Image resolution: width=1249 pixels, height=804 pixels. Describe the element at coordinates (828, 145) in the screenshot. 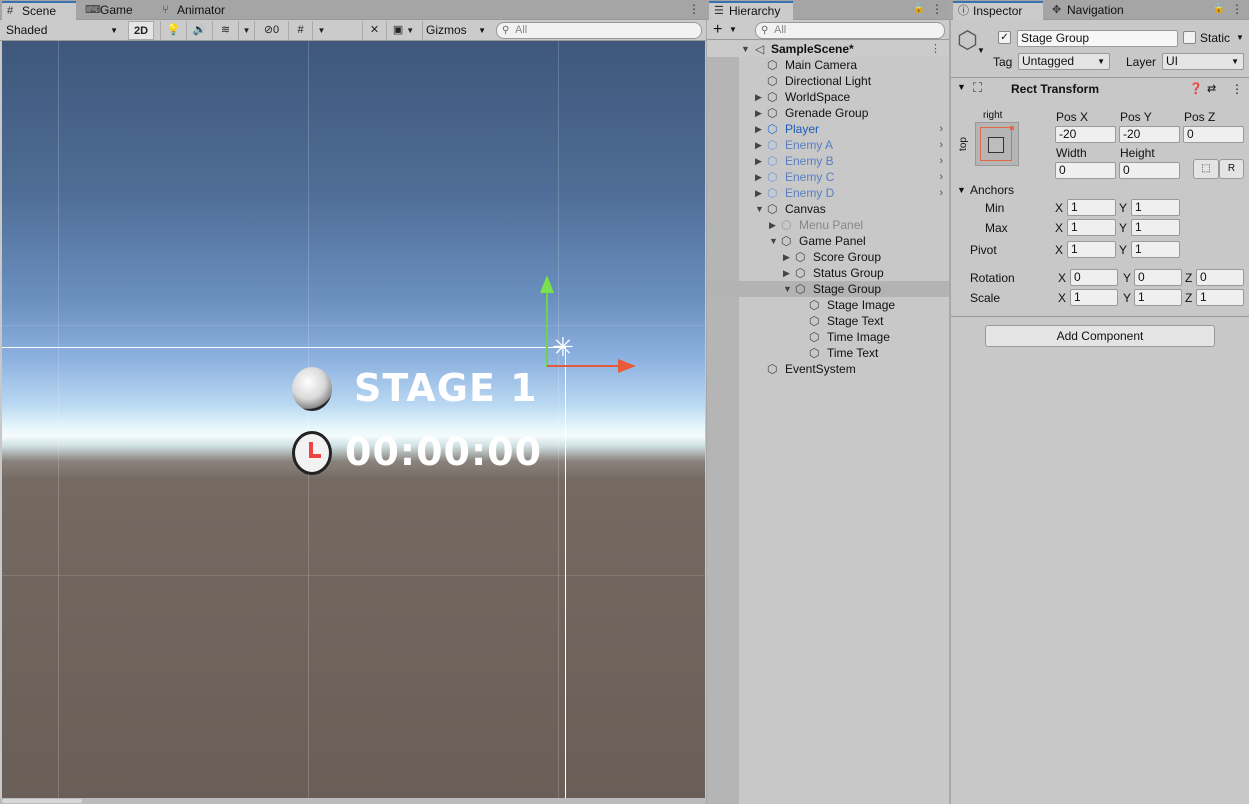

I see `hierarchy-item: ▶ ⬡ Enemy A ›` at that location.